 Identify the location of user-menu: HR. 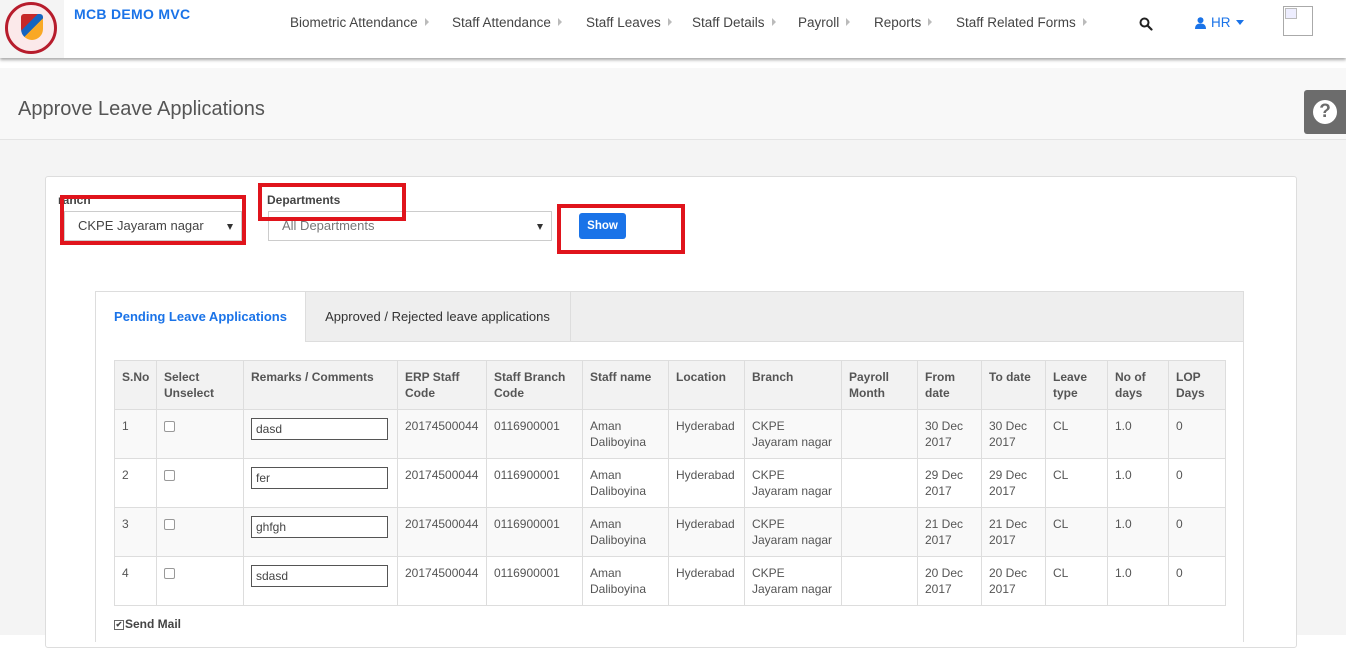
(1219, 22).